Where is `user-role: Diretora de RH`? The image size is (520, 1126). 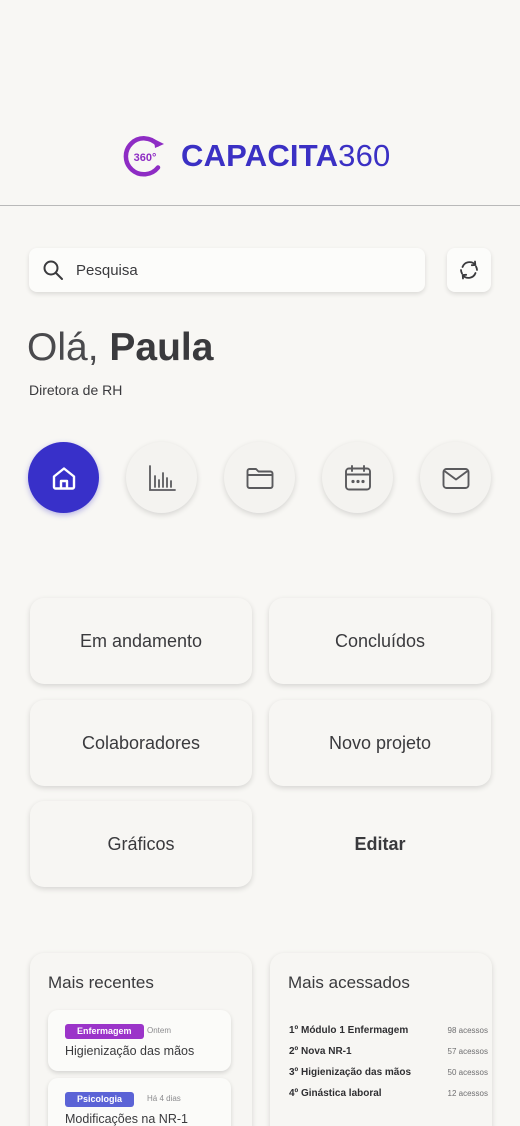
user-role: Diretora de RH is located at coordinates (76, 390).